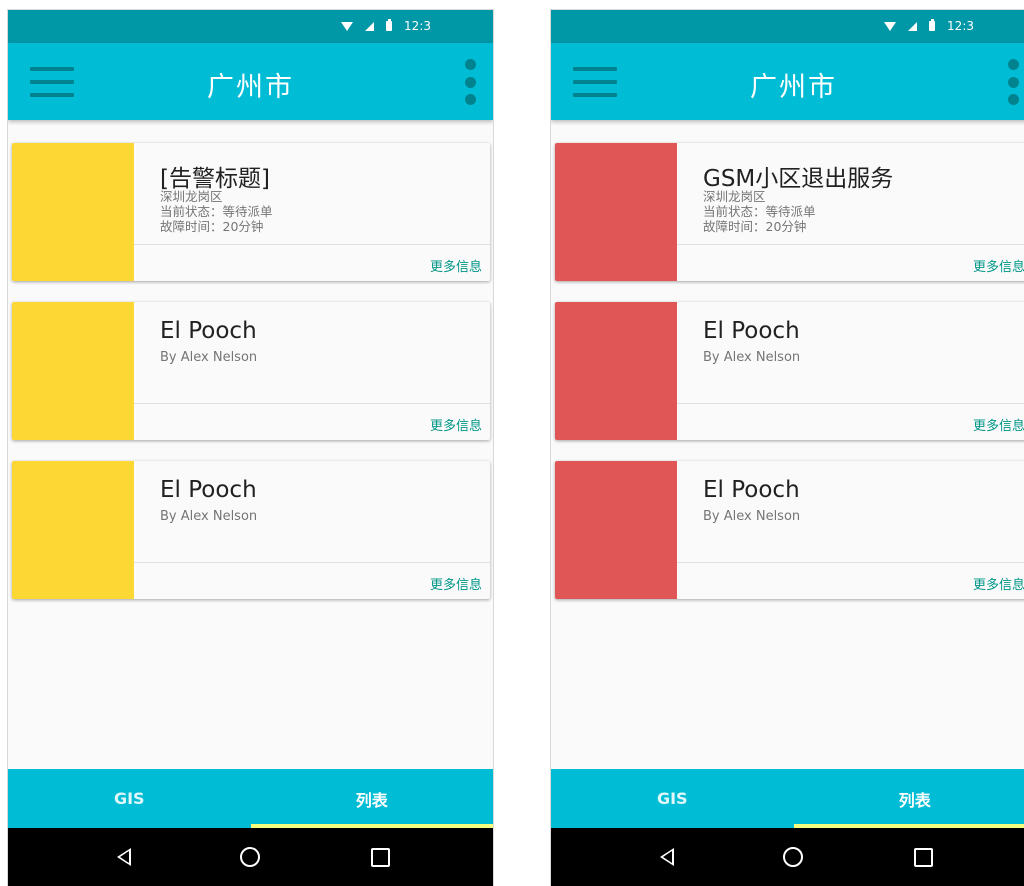 This screenshot has width=1024, height=886. I want to click on alarm-card: GSM小区退出服务 深圳龙岗区 当前状态：等待派单 故障时间：20分钟 更多信息, so click(789, 212).